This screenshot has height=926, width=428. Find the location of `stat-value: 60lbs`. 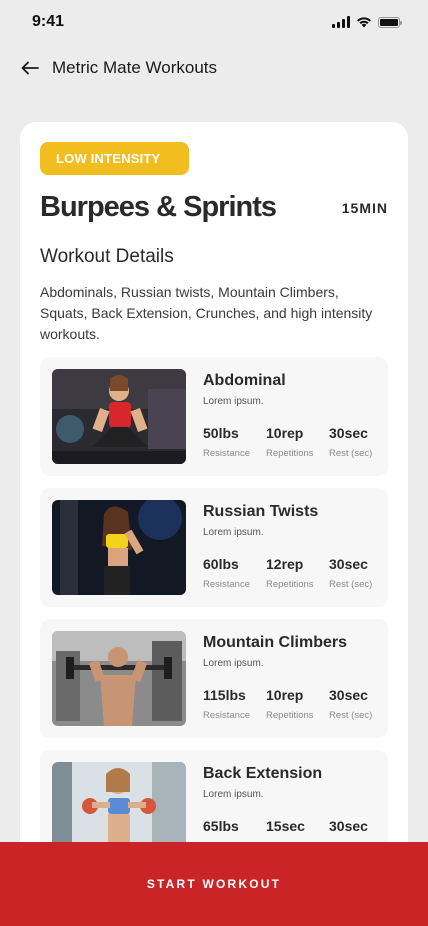

stat-value: 60lbs is located at coordinates (221, 564).